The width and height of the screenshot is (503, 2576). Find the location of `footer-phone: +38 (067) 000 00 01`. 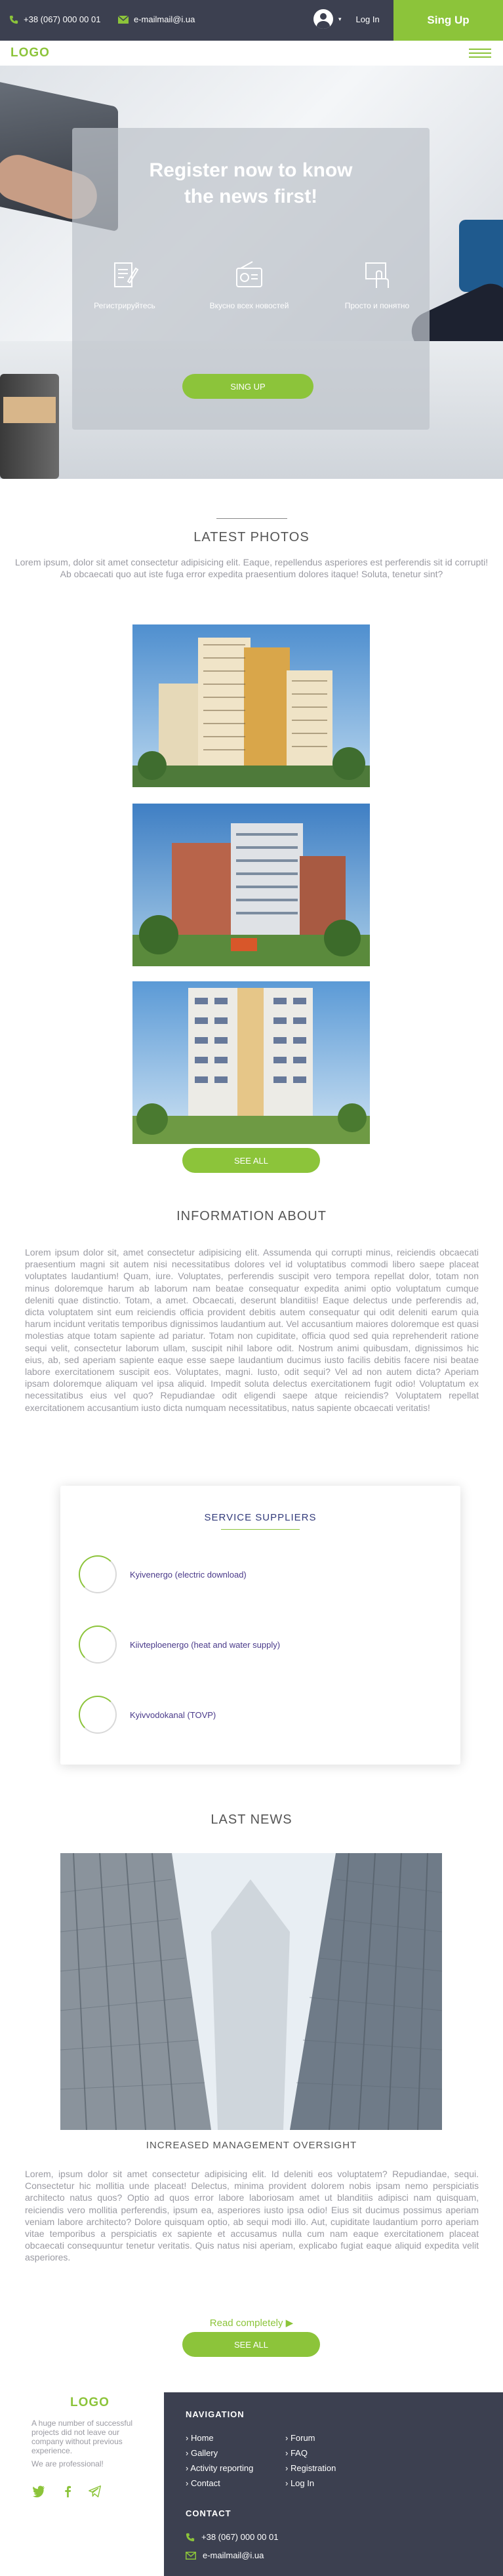

footer-phone: +38 (067) 000 00 01 is located at coordinates (232, 2537).